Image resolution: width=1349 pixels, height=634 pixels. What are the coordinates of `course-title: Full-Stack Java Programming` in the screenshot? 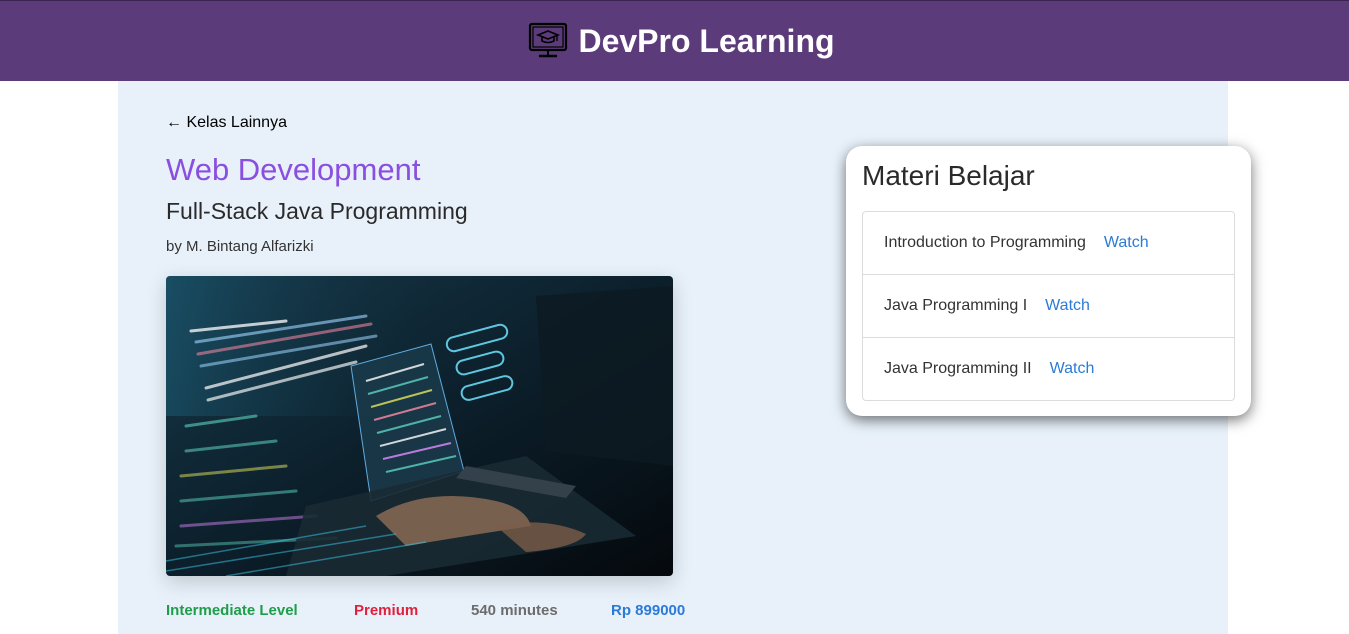 It's located at (317, 211).